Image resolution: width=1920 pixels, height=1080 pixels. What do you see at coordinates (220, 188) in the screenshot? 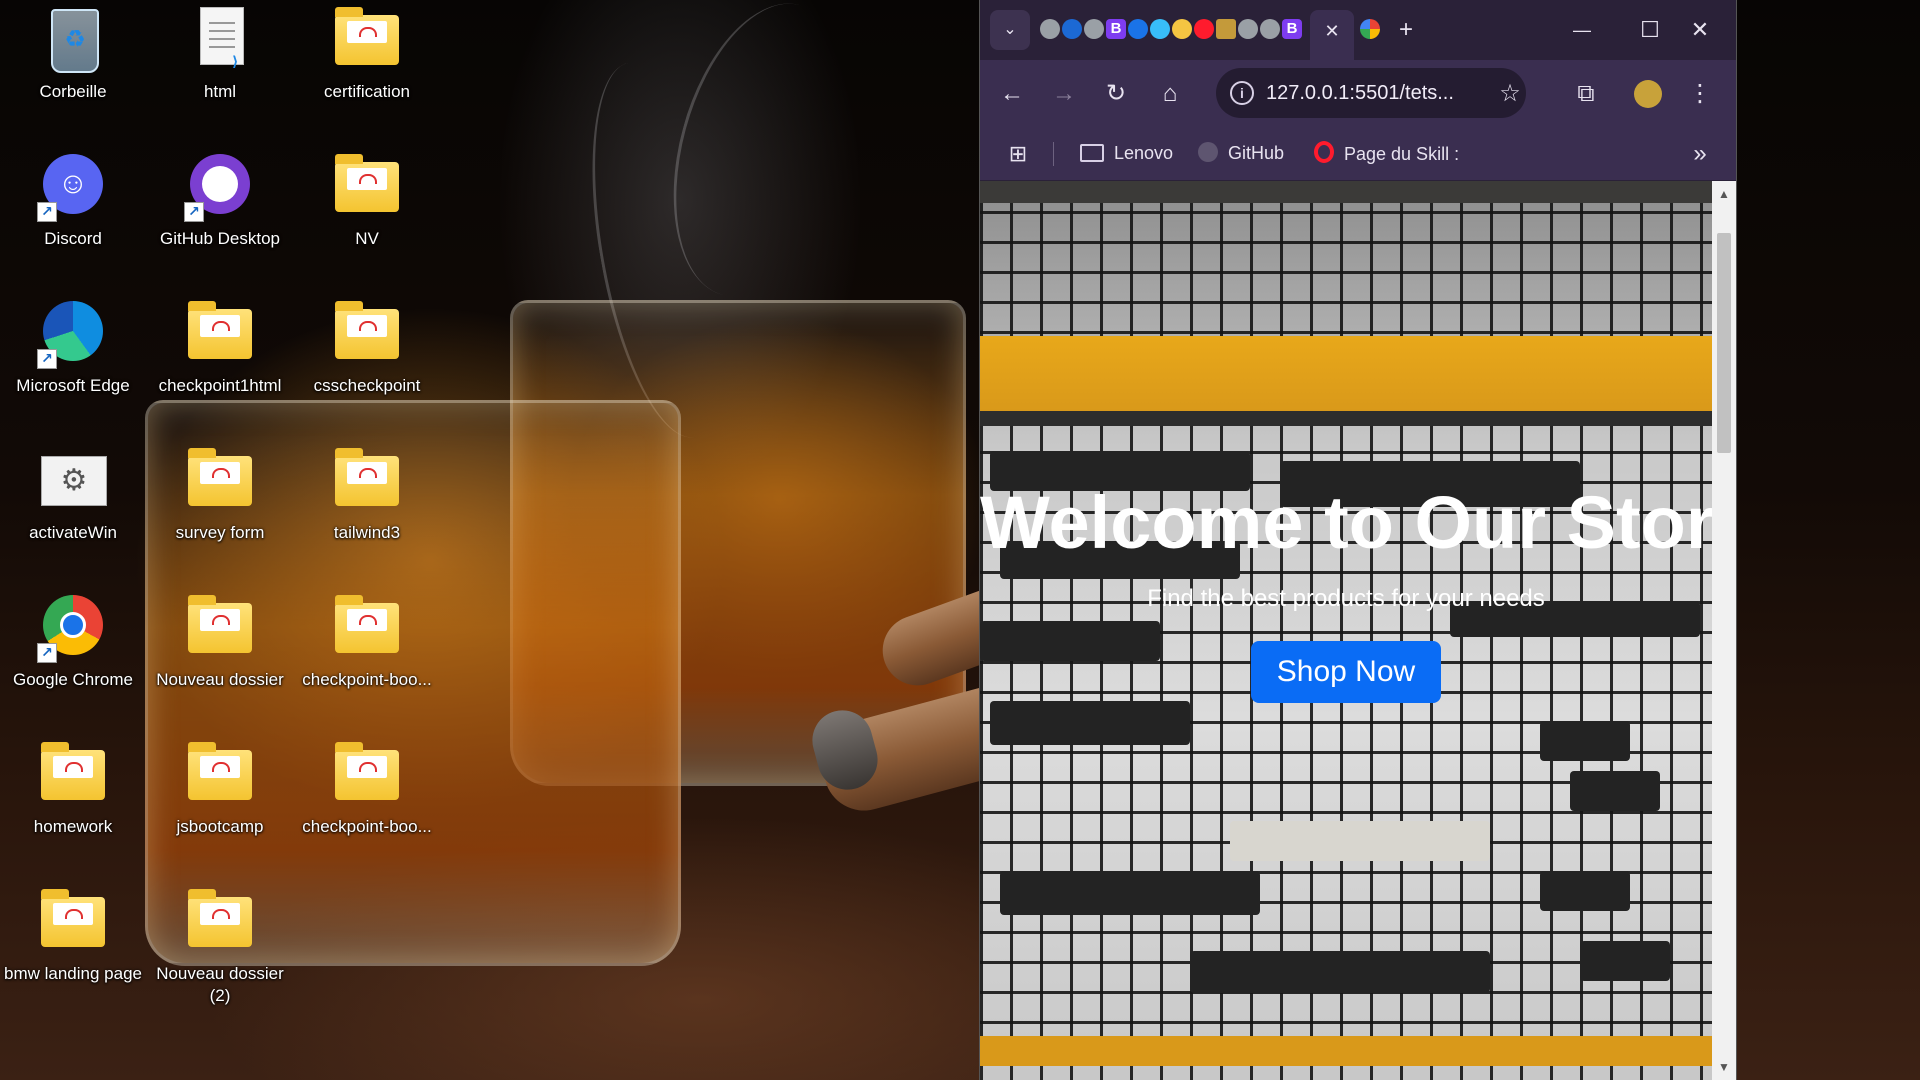
I see `github-desktop-icon: ↗` at bounding box center [220, 188].